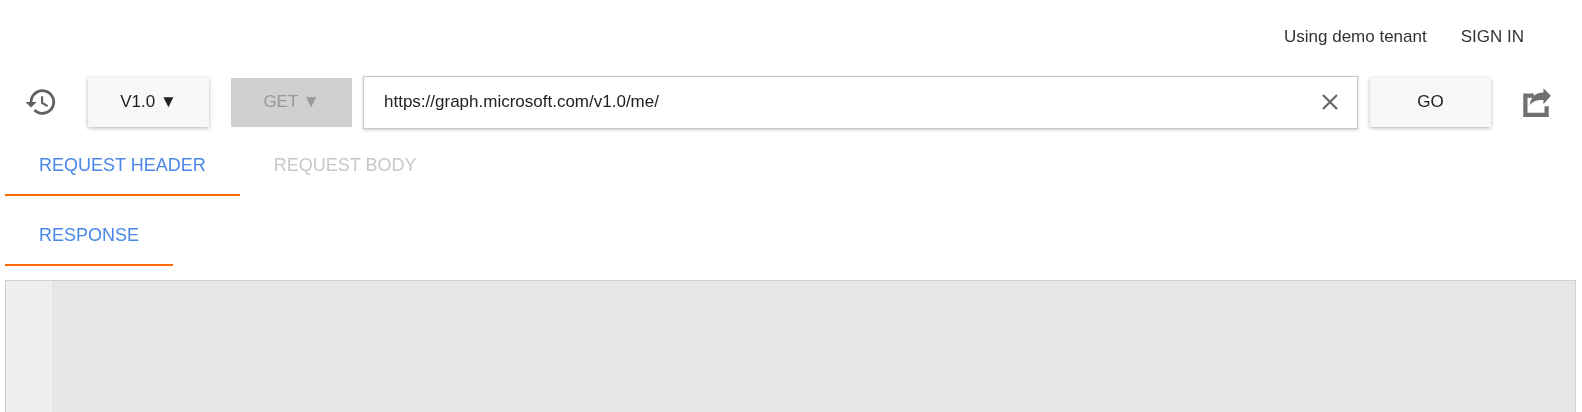 This screenshot has height=412, width=1582. Describe the element at coordinates (1430, 102) in the screenshot. I see `go-button: GO` at that location.